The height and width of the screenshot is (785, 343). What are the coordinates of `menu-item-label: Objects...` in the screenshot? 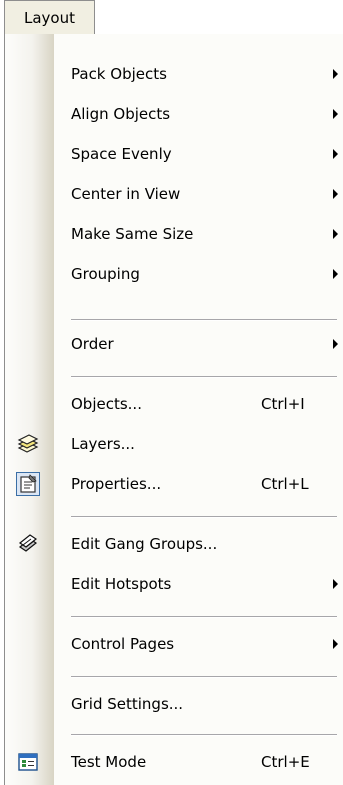 It's located at (106, 404).